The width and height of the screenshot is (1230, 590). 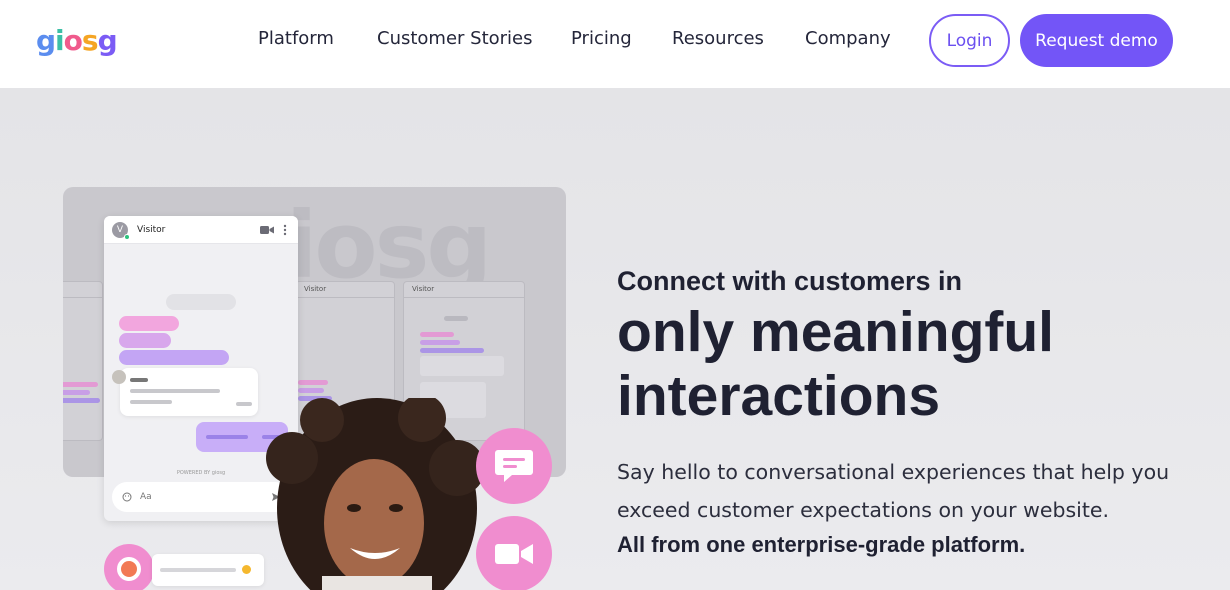 I want to click on logo-letter-g: g, so click(x=46, y=40).